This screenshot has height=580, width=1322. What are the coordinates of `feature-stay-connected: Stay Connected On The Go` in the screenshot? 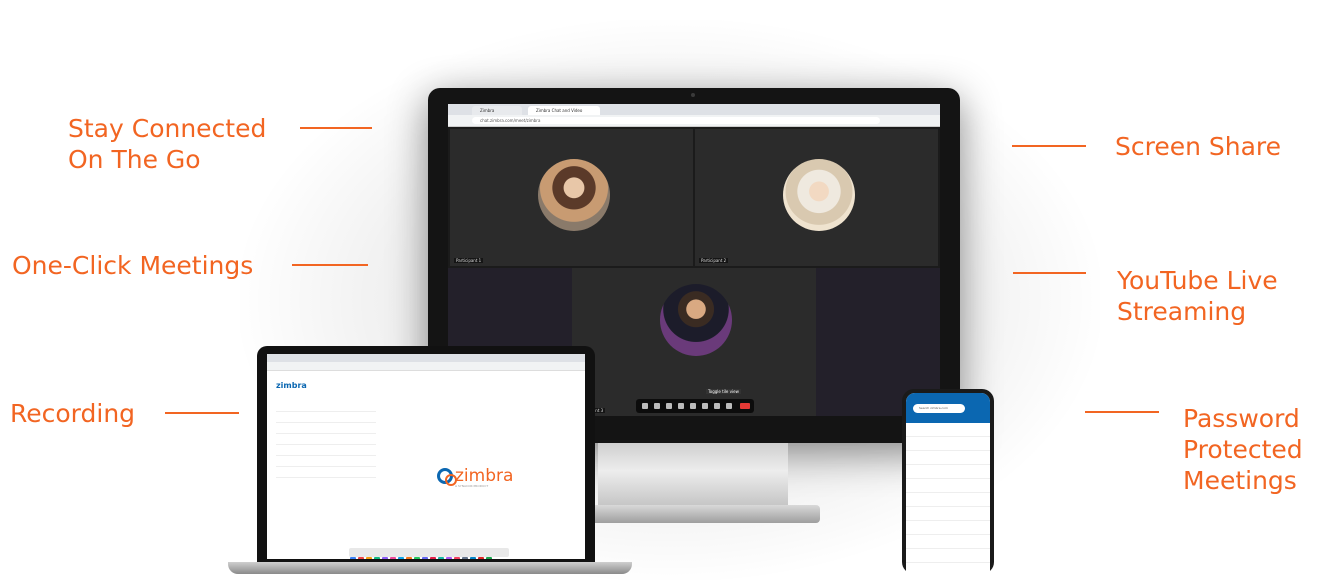 It's located at (167, 144).